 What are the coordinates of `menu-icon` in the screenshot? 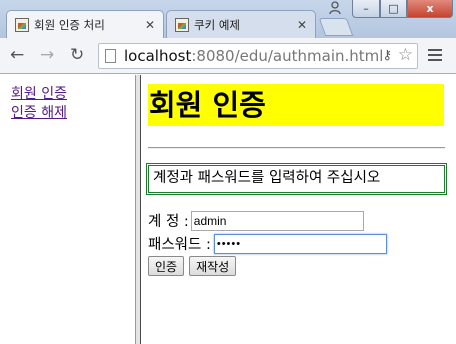 It's located at (435, 55).